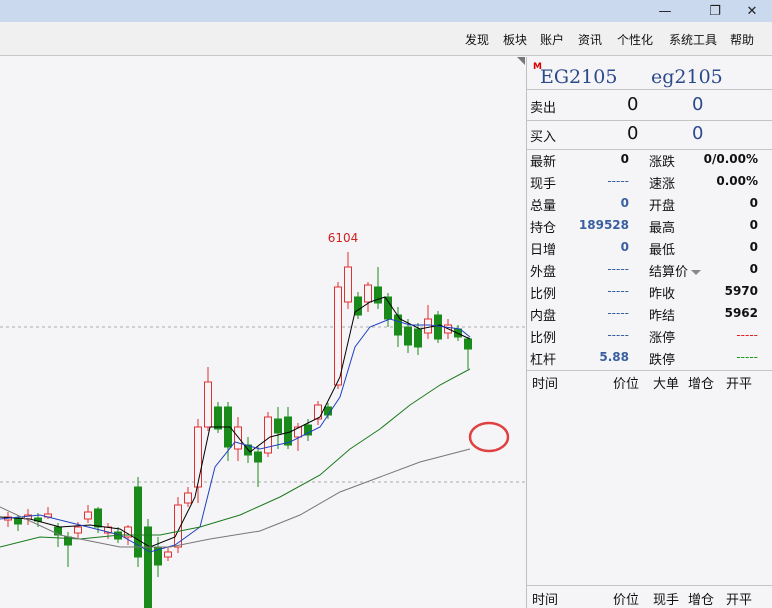 The height and width of the screenshot is (608, 772). Describe the element at coordinates (626, 598) in the screenshot. I see `tick-col-price: 价位` at that location.